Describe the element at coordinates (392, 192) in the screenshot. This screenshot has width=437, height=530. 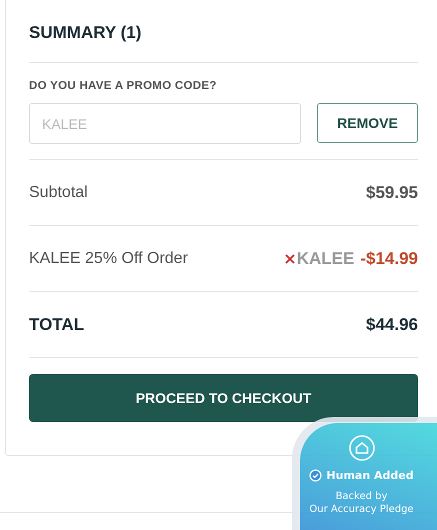
I see `subtotal-amount: $59.95` at that location.